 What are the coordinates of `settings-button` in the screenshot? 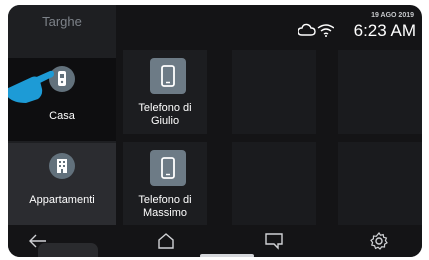 It's located at (379, 241).